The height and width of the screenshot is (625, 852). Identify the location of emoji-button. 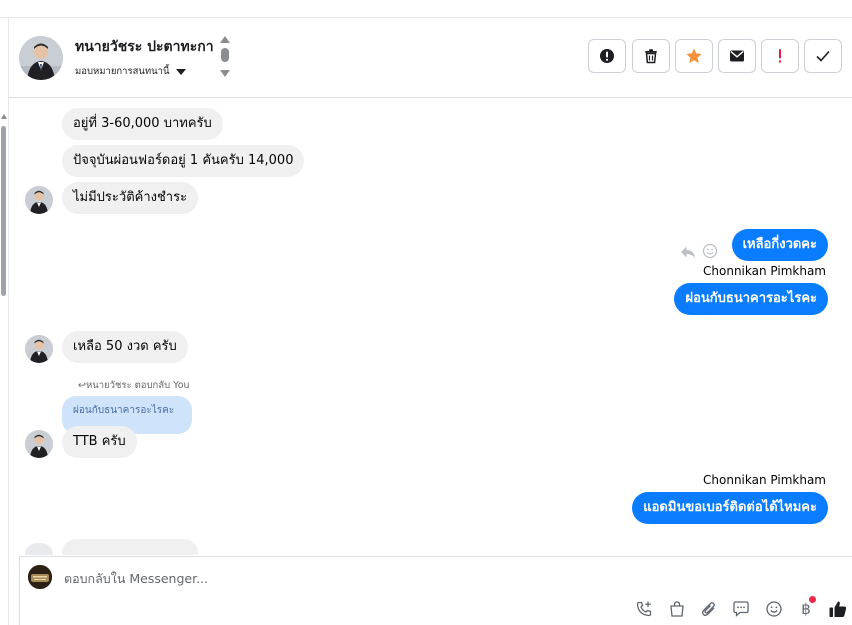
(774, 609).